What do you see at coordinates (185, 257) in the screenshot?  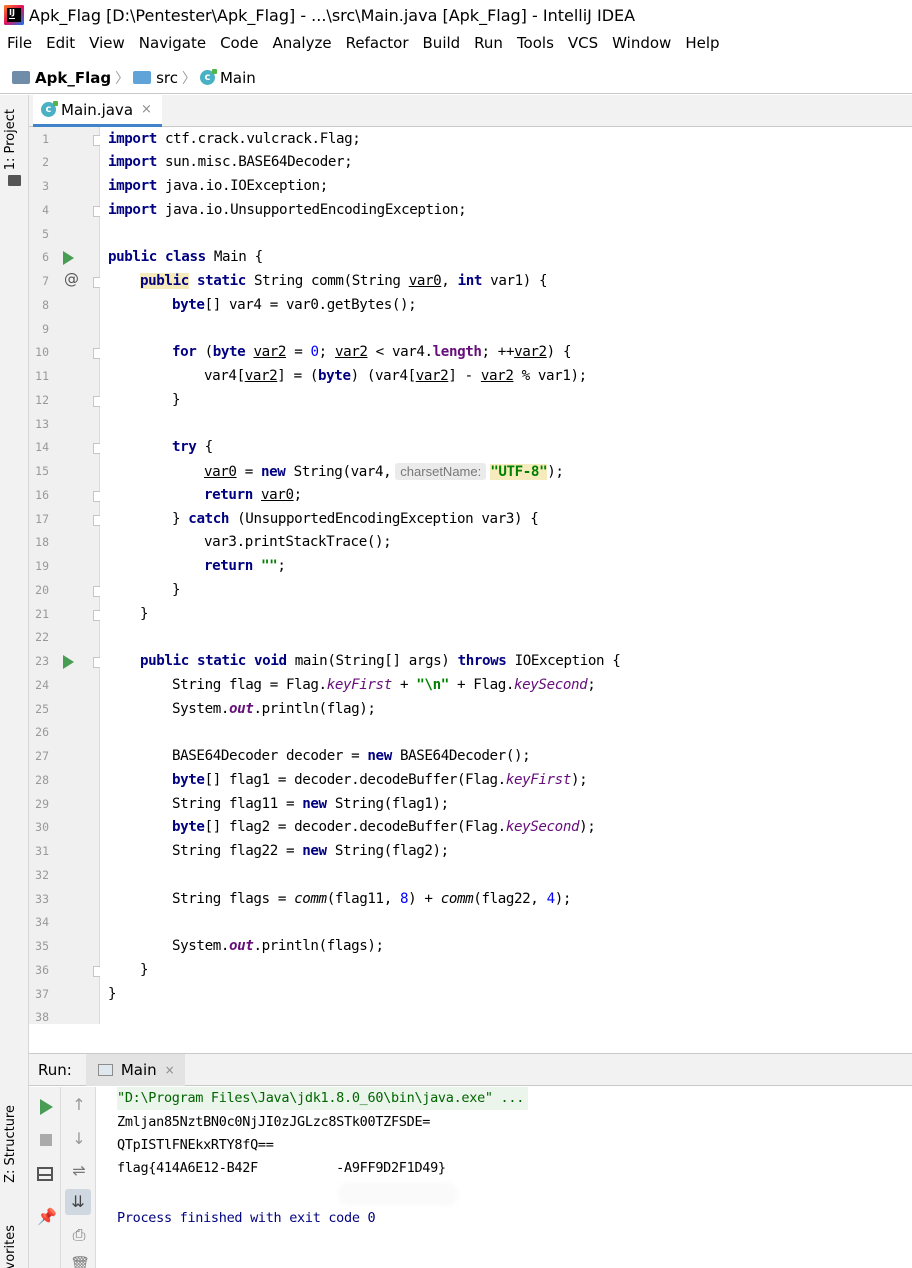 I see `code-token: class` at bounding box center [185, 257].